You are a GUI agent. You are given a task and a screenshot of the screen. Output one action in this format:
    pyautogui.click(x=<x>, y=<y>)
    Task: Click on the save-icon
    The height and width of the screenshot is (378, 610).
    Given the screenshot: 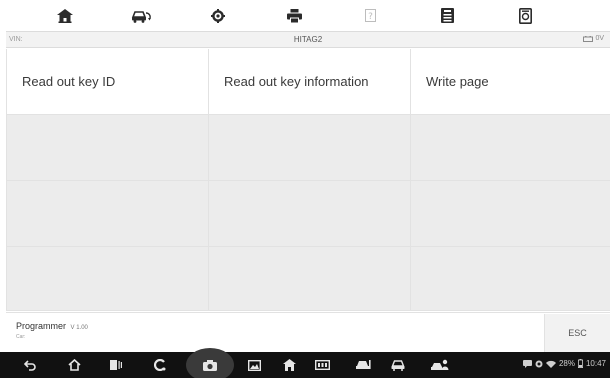 What is the action you would take?
    pyautogui.click(x=447, y=15)
    